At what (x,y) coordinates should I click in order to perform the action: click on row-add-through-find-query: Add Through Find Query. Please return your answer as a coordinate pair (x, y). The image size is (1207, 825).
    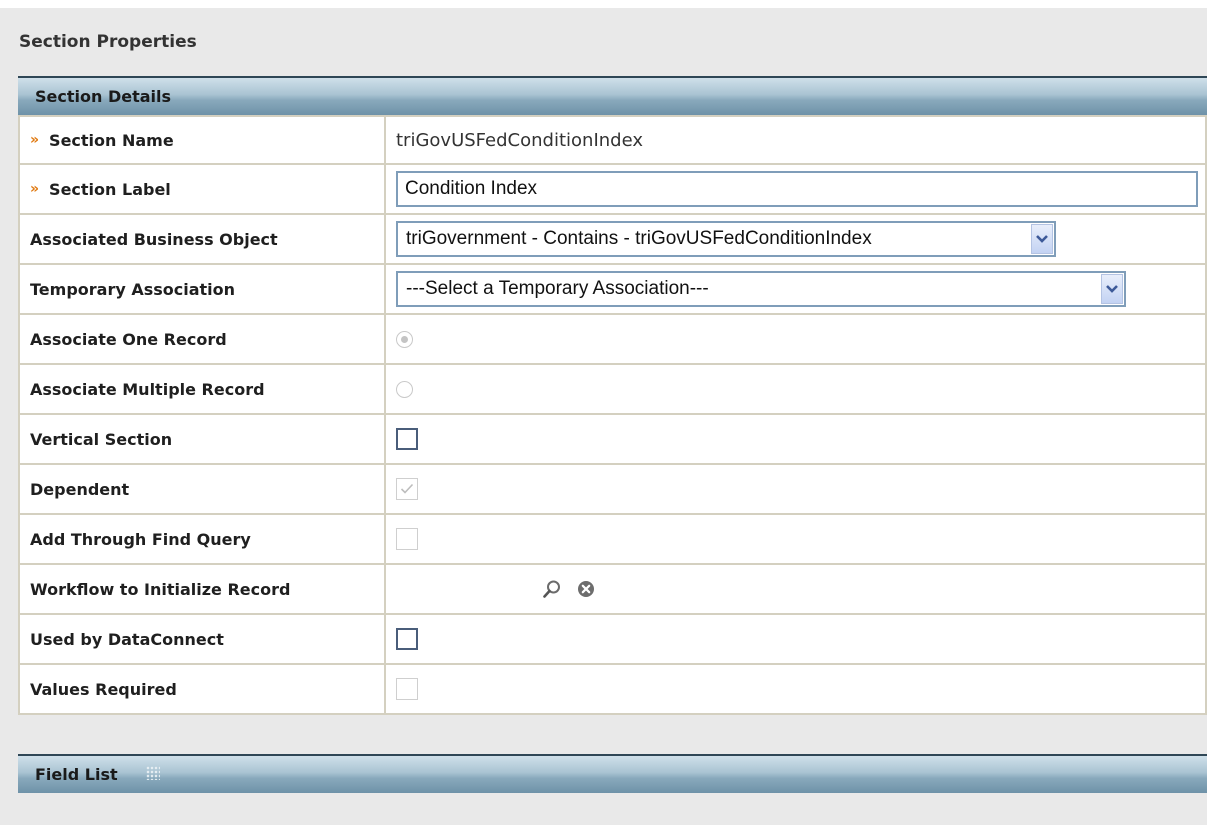
    Looking at the image, I should click on (612, 540).